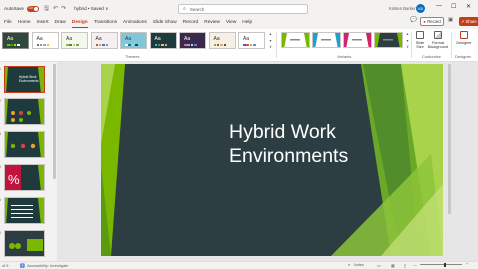  I want to click on status-bar: of 9 ♿ Accessibility: Investigate, so click(239, 265).